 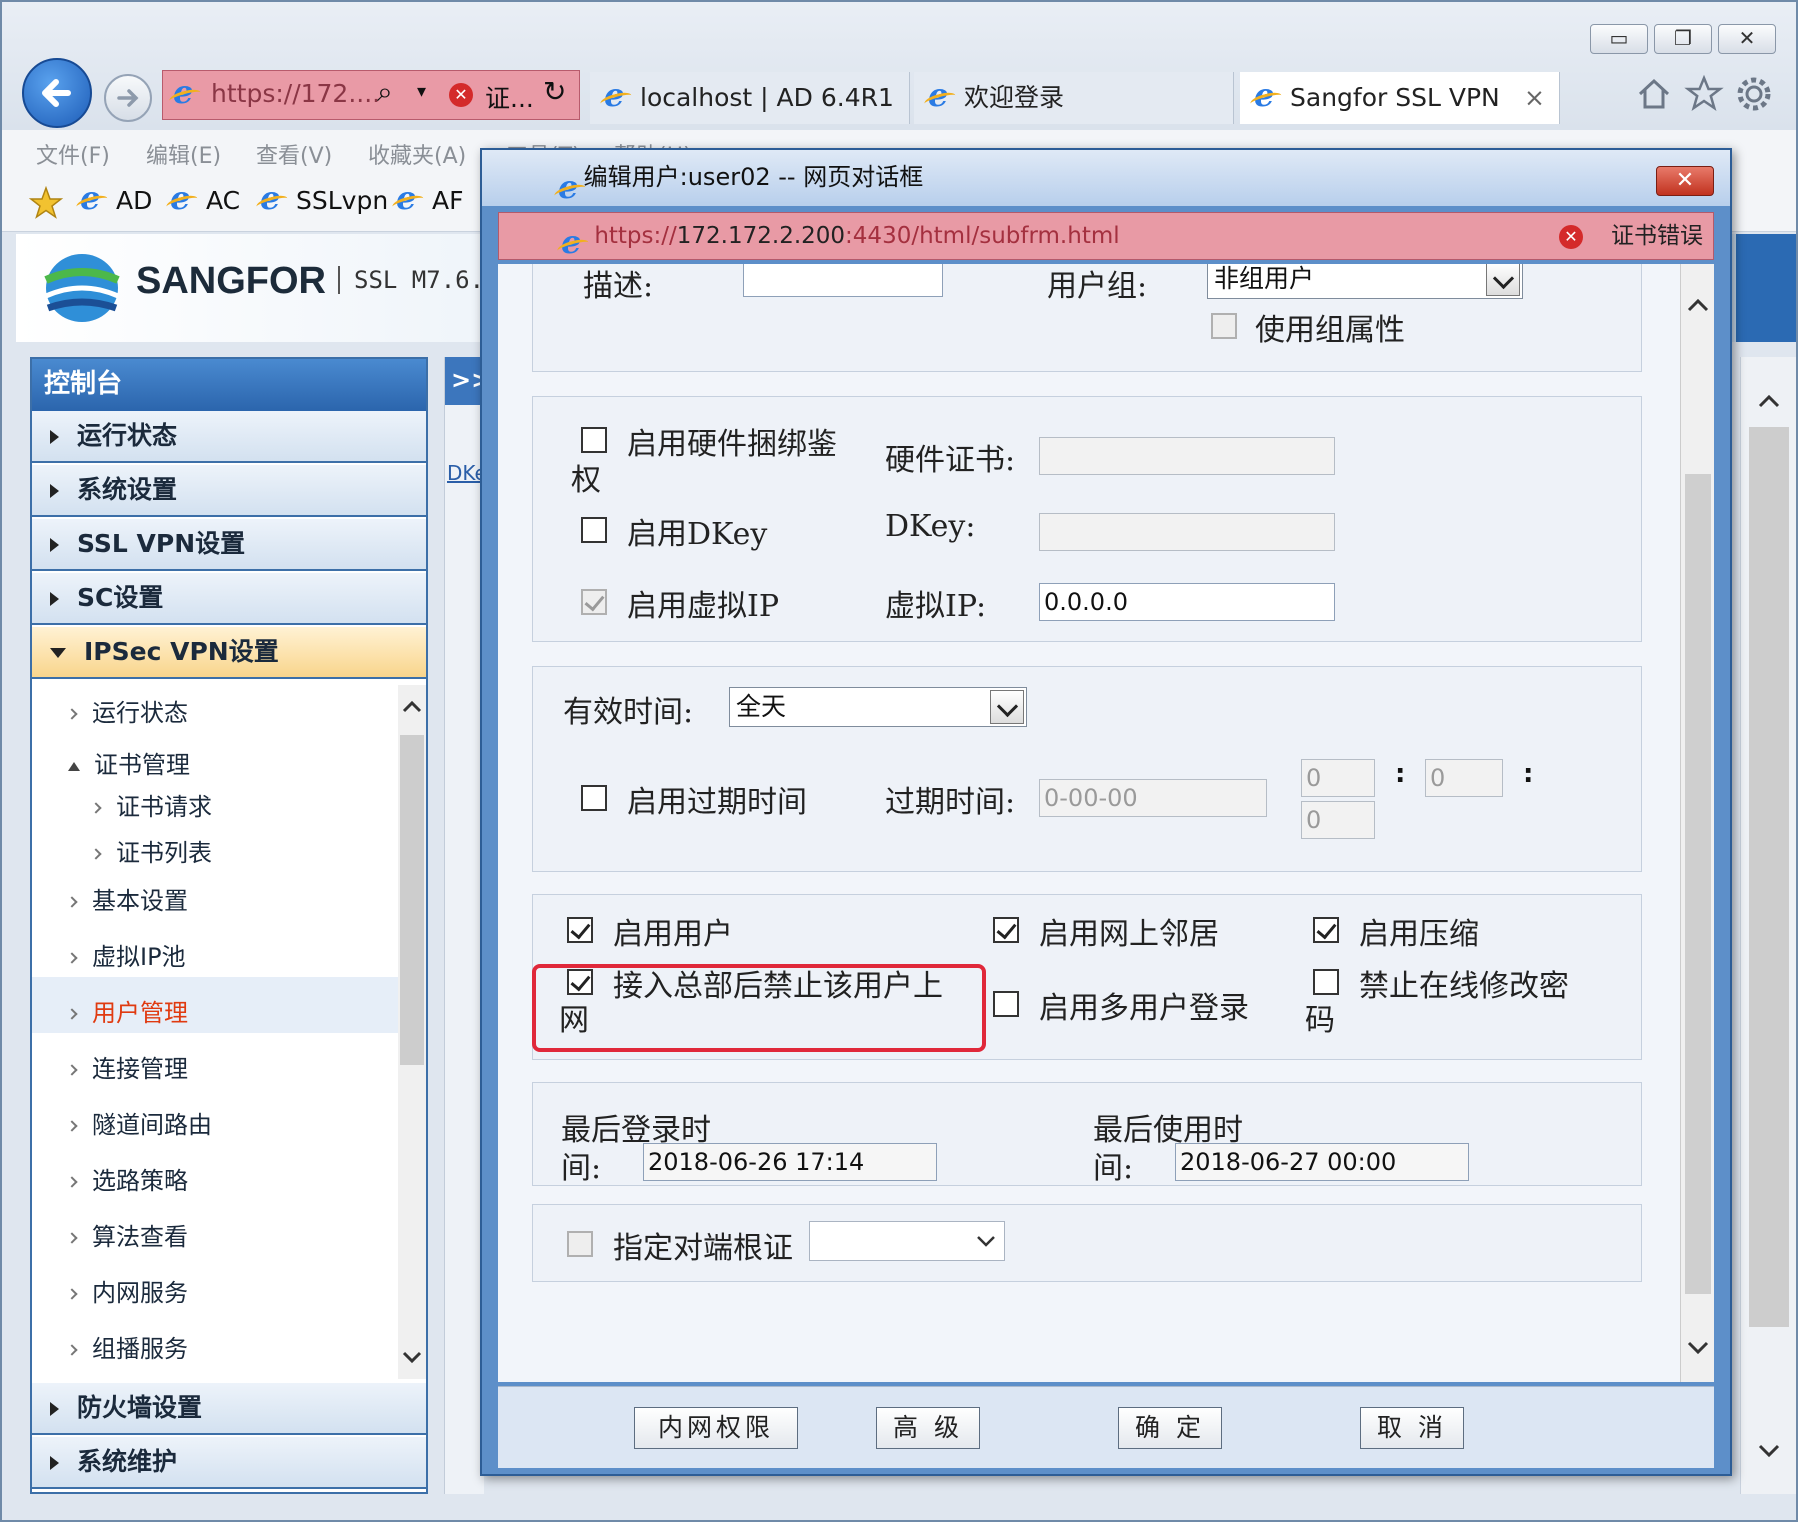 I want to click on sidebar-item-sc: SC设置, so click(x=229, y=599).